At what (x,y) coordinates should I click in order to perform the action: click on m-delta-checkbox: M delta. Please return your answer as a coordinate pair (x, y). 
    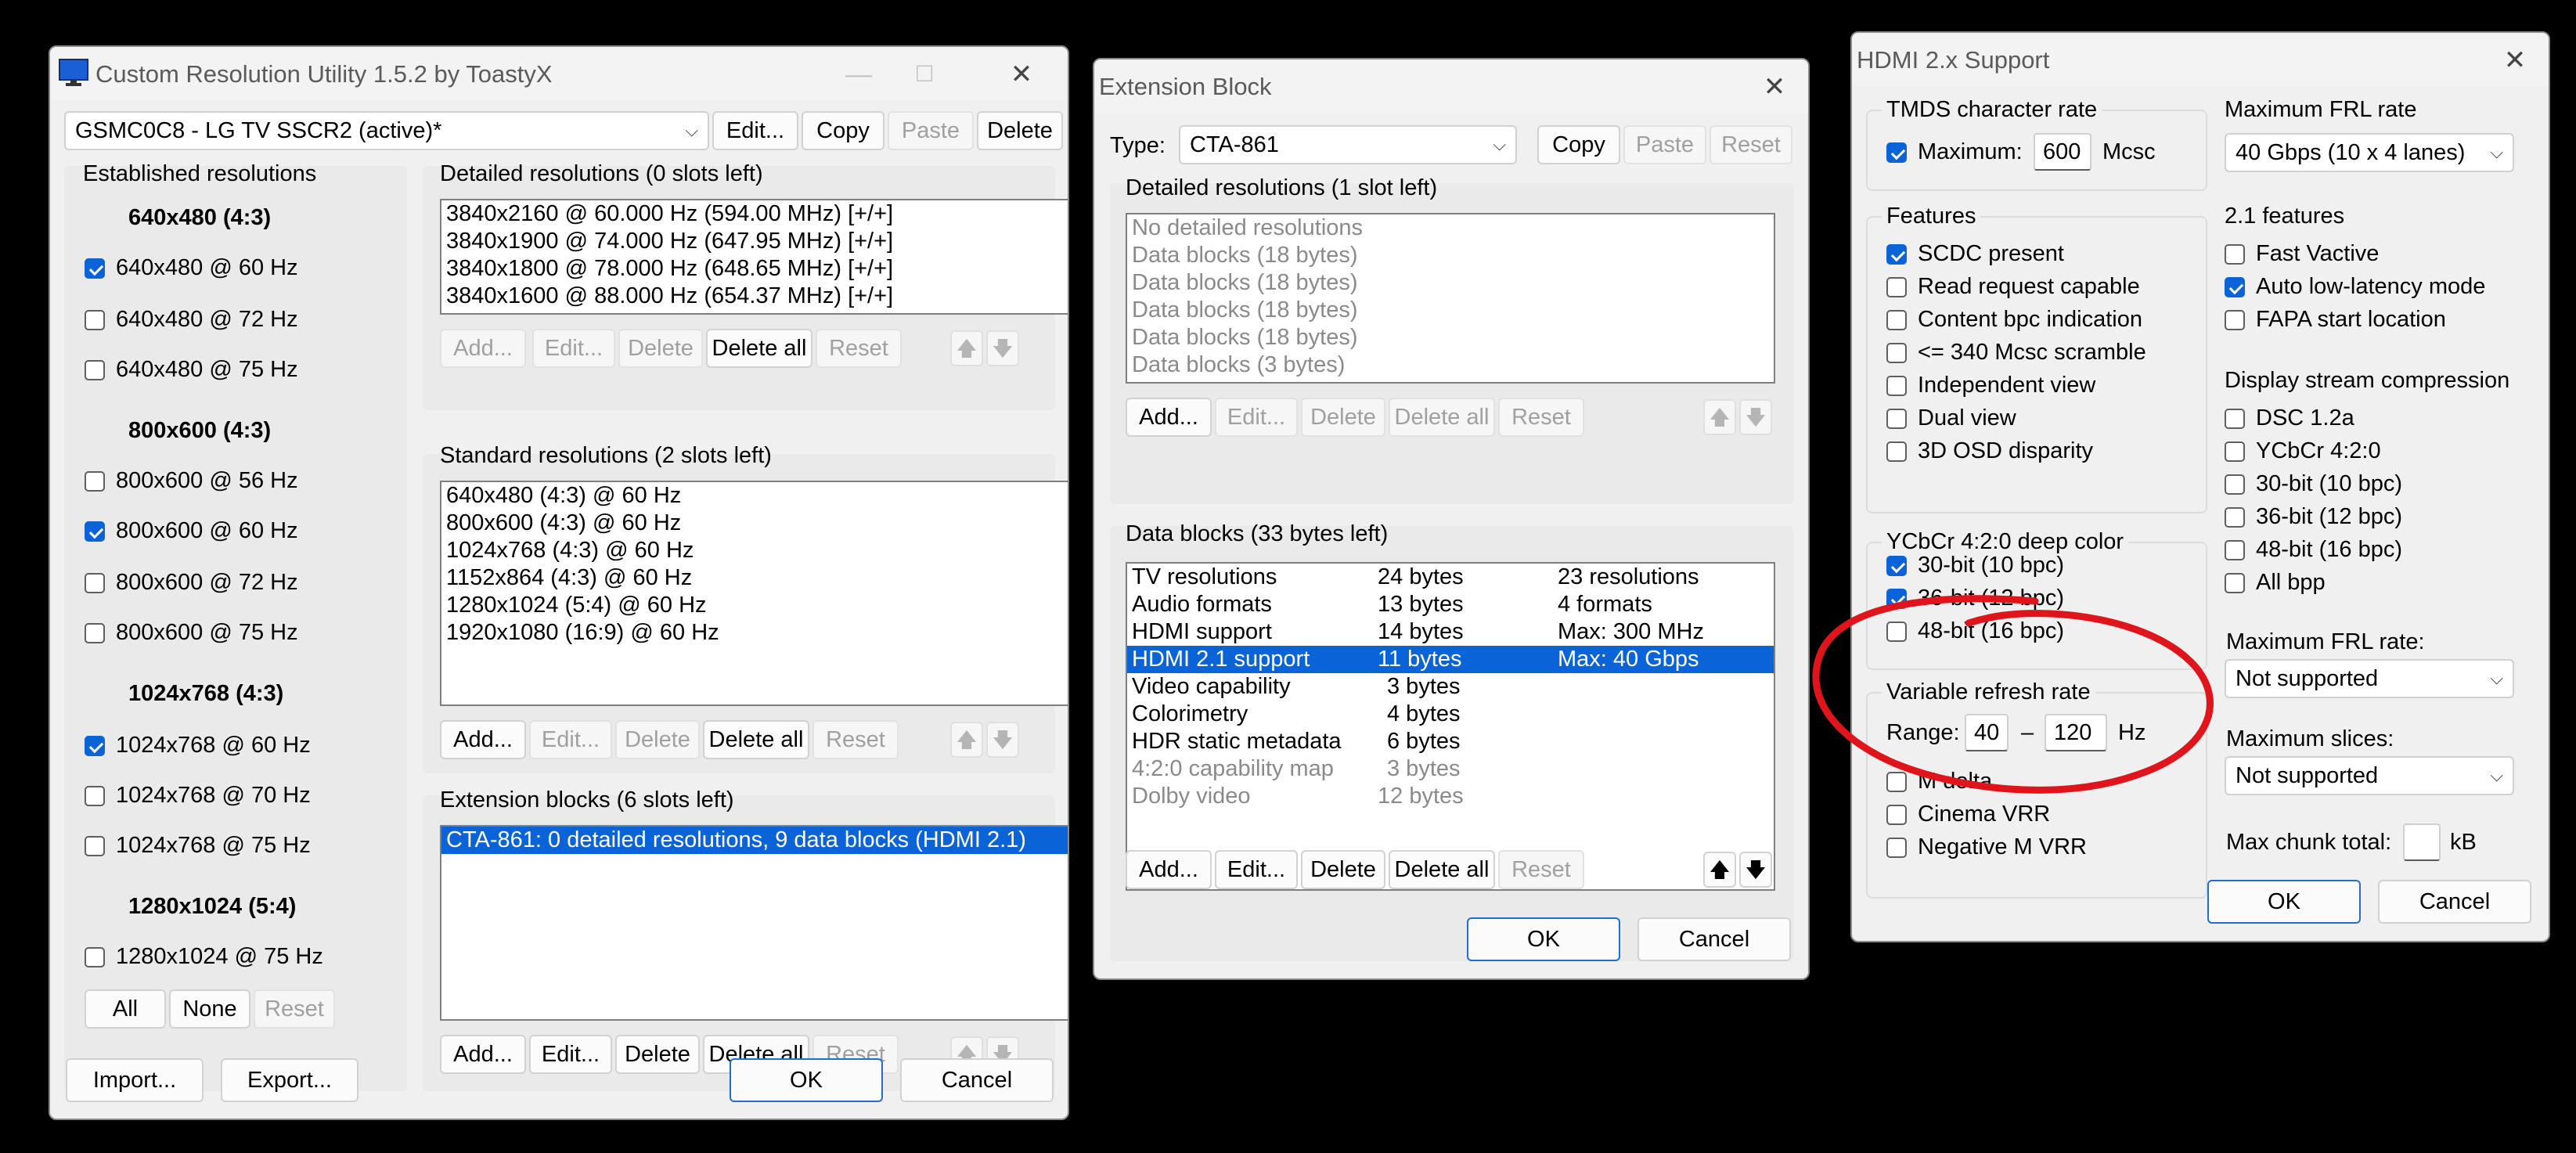
    Looking at the image, I should click on (1939, 781).